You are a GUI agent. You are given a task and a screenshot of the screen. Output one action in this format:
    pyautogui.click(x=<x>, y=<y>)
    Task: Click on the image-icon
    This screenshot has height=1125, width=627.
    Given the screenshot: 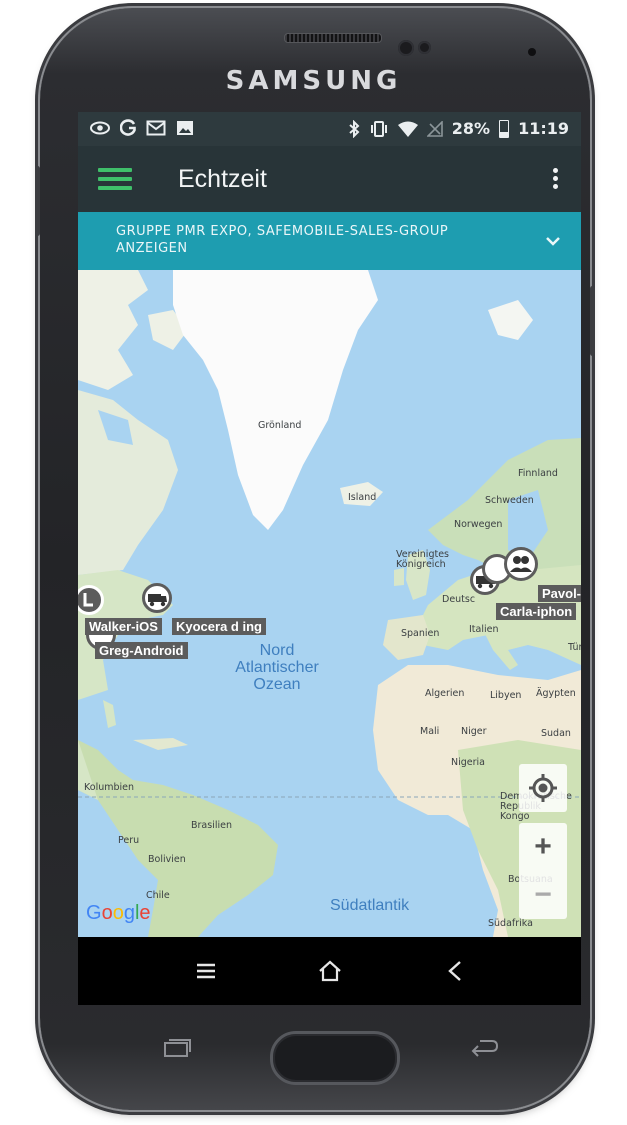 What is the action you would take?
    pyautogui.click(x=185, y=128)
    